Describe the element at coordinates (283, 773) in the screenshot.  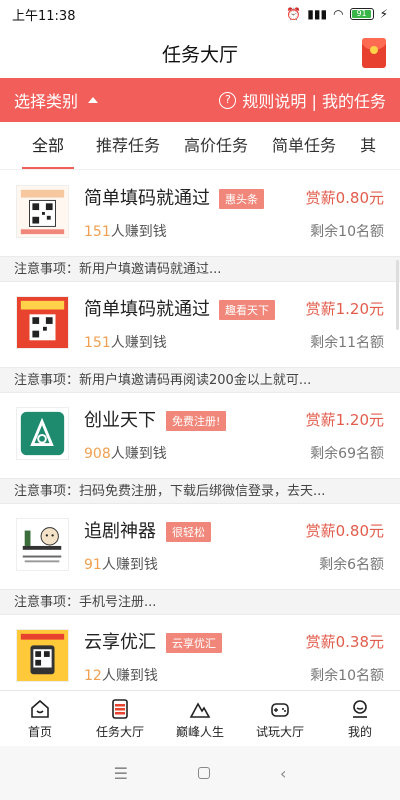
I see `back-icon: ‹` at that location.